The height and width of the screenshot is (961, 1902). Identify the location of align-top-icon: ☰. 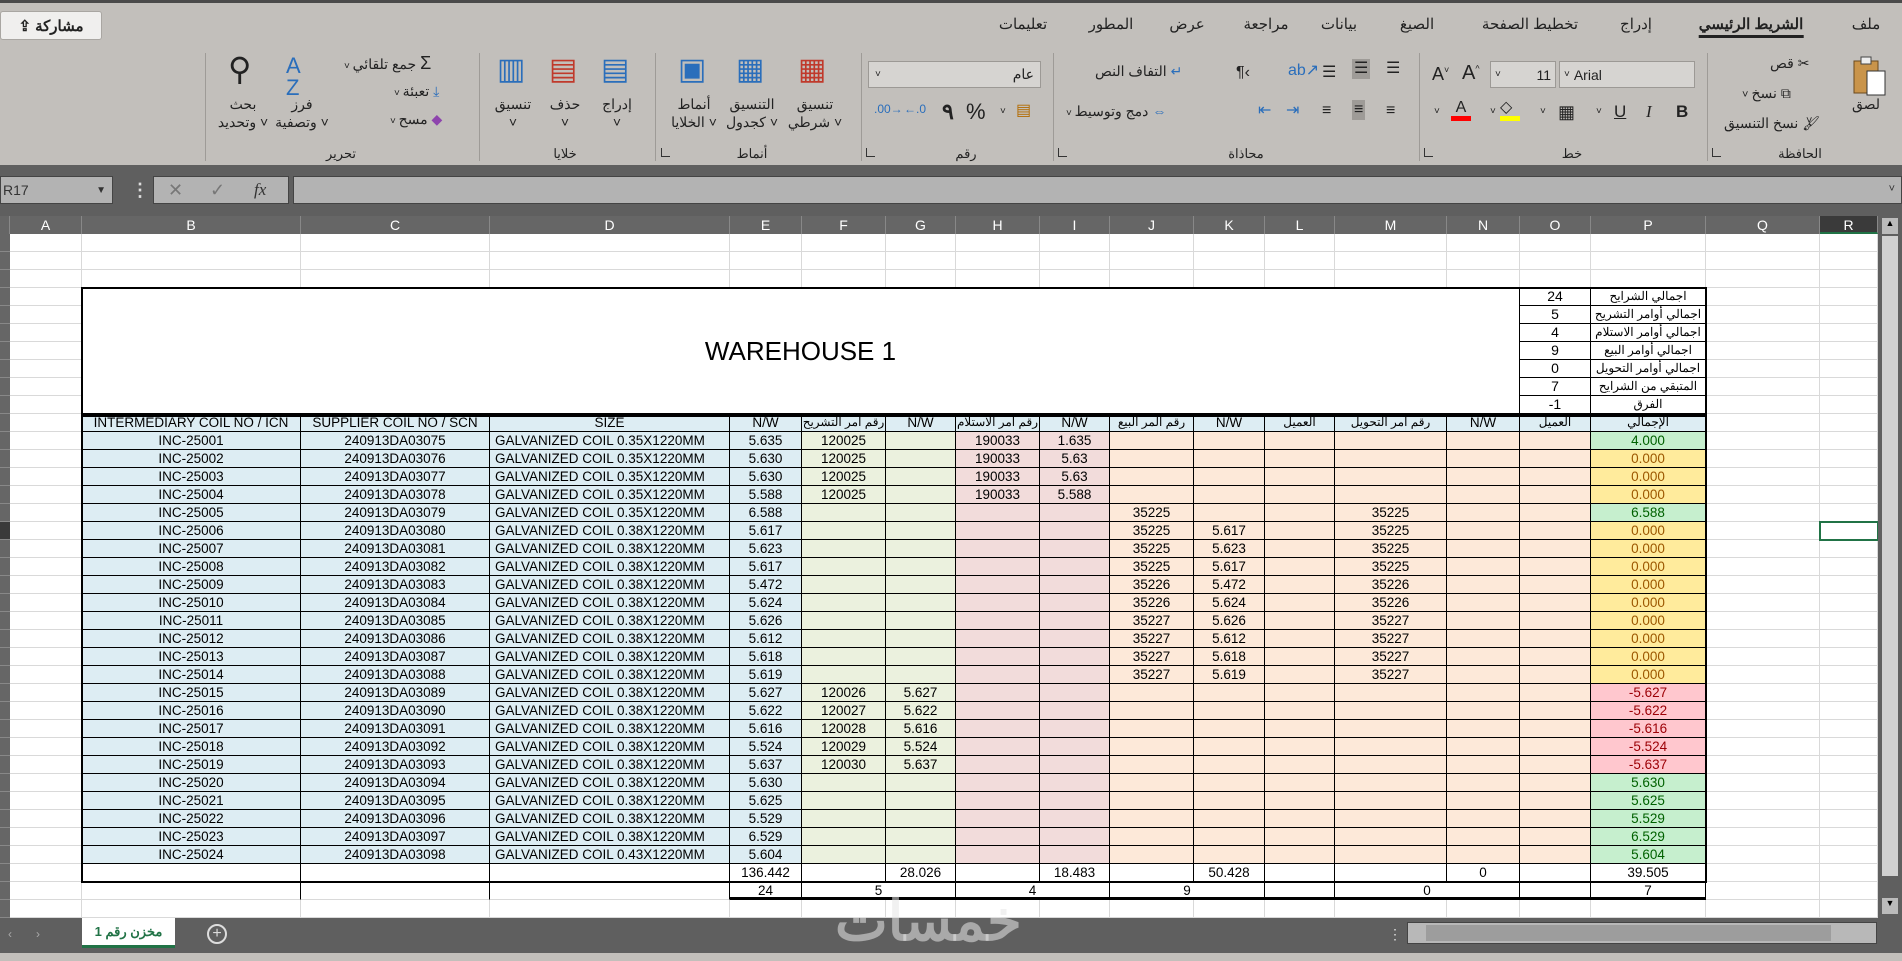
(1393, 69).